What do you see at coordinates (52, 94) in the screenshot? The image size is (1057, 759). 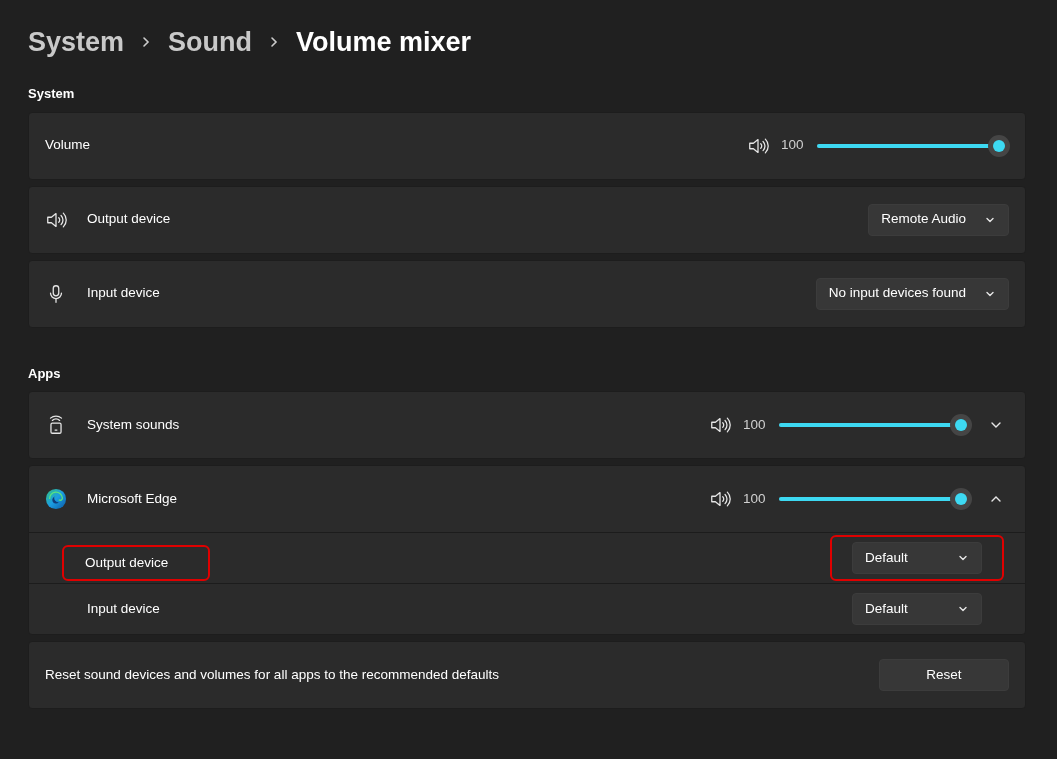 I see `section-heading: System` at bounding box center [52, 94].